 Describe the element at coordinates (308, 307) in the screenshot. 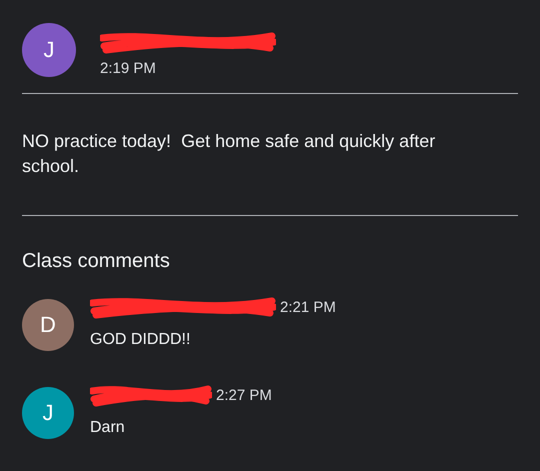

I see `comment-time: 2:21 PM` at that location.